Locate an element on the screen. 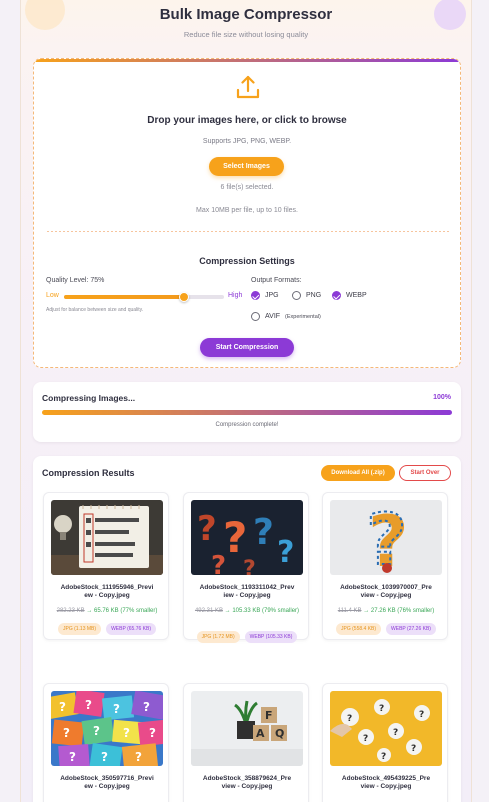  start-over-button: Start Over is located at coordinates (425, 473).